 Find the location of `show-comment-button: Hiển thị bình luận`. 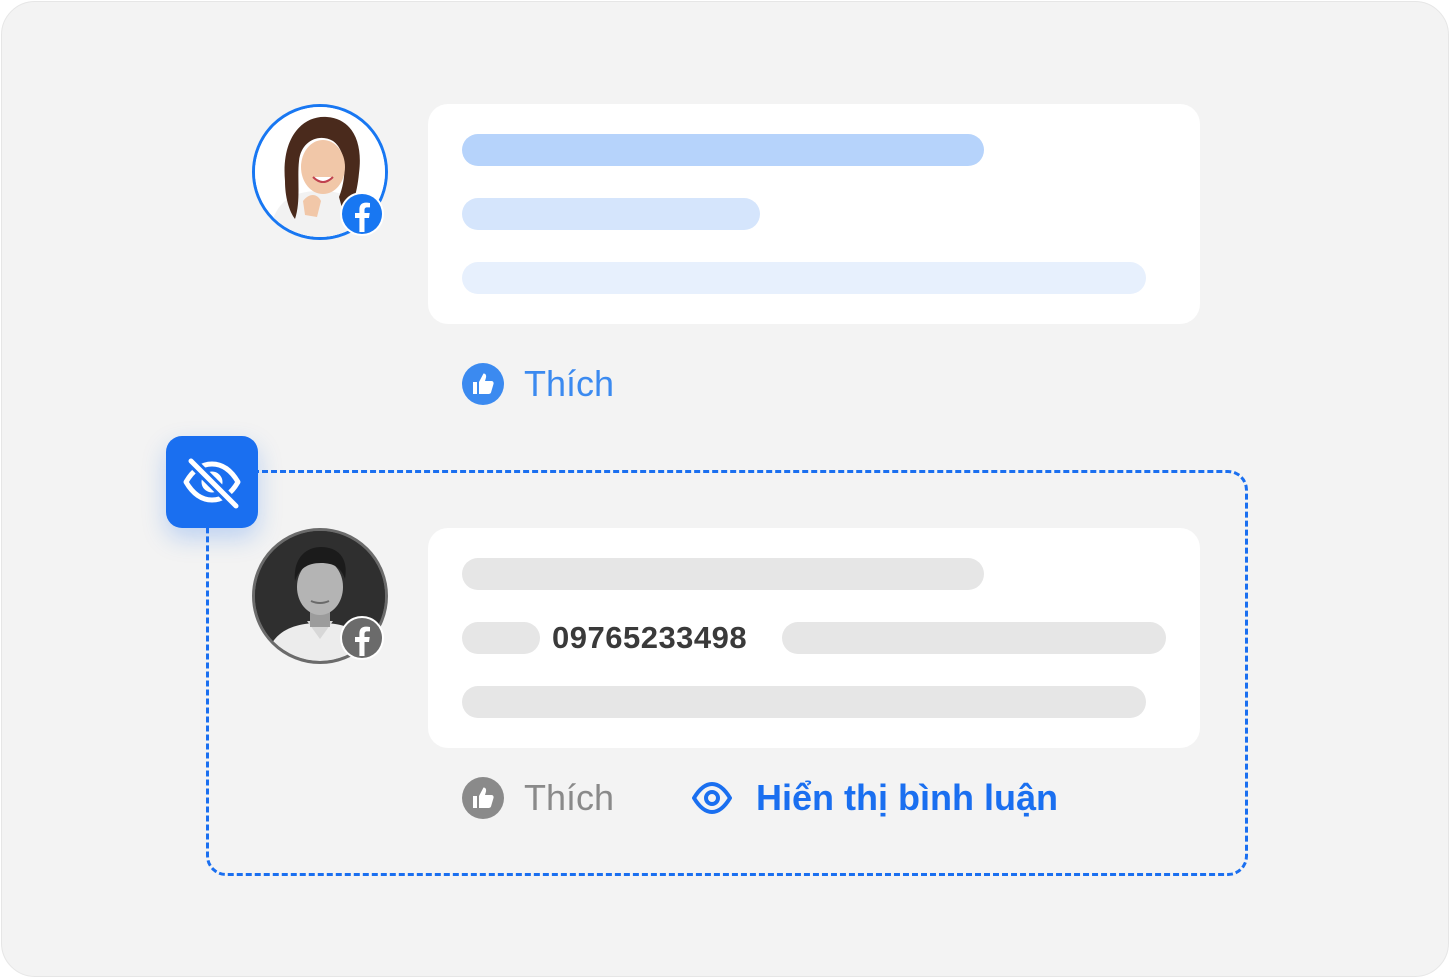

show-comment-button: Hiển thị bình luận is located at coordinates (875, 798).